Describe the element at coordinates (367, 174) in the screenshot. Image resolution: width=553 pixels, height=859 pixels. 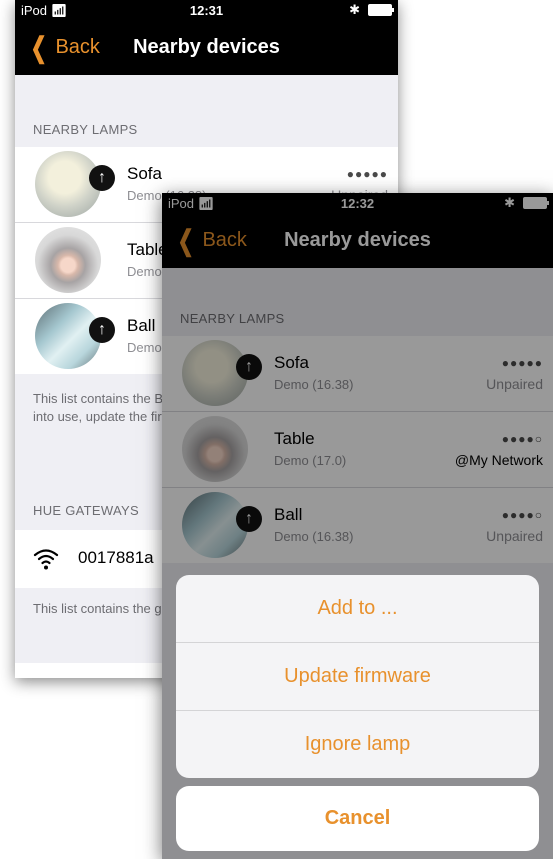
I see `signal-strength: ●●●●●` at that location.